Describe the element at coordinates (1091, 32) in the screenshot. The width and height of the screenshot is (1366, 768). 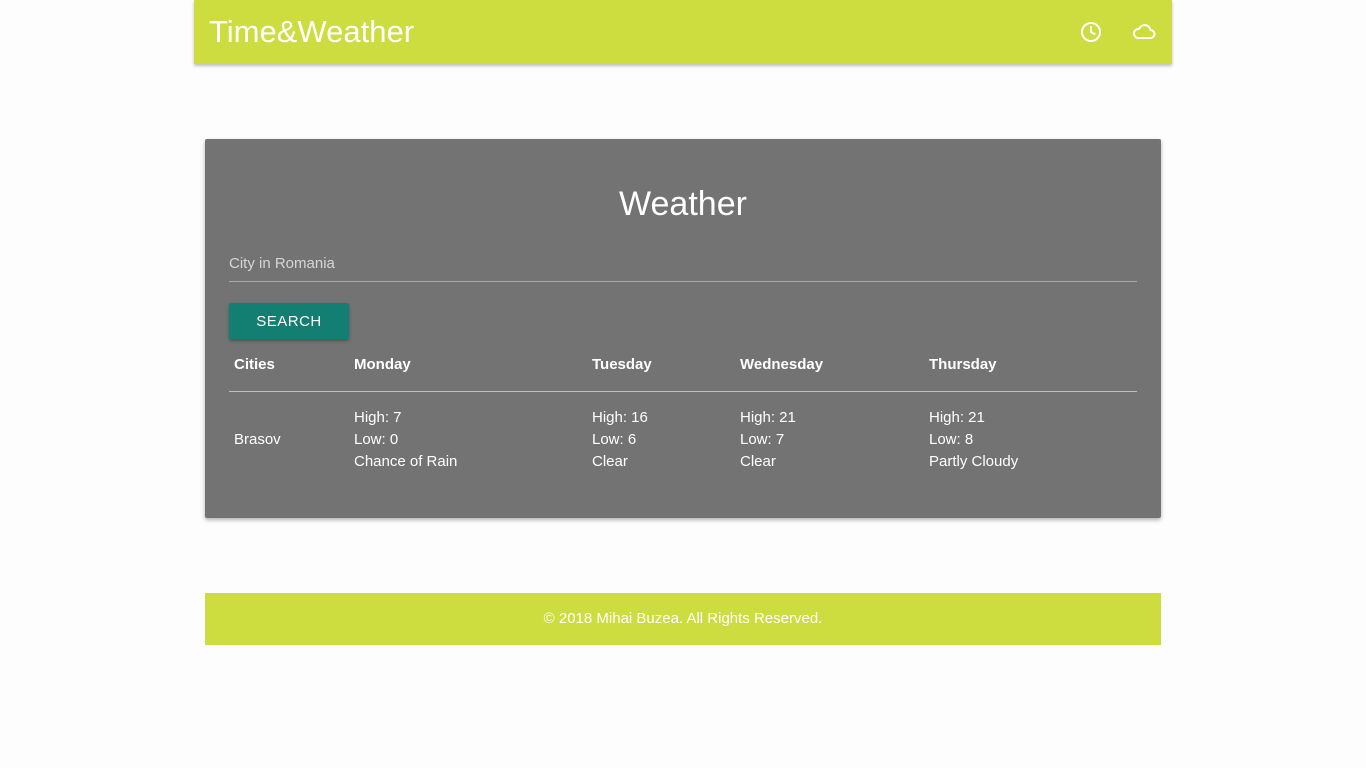
I see `clock-icon` at that location.